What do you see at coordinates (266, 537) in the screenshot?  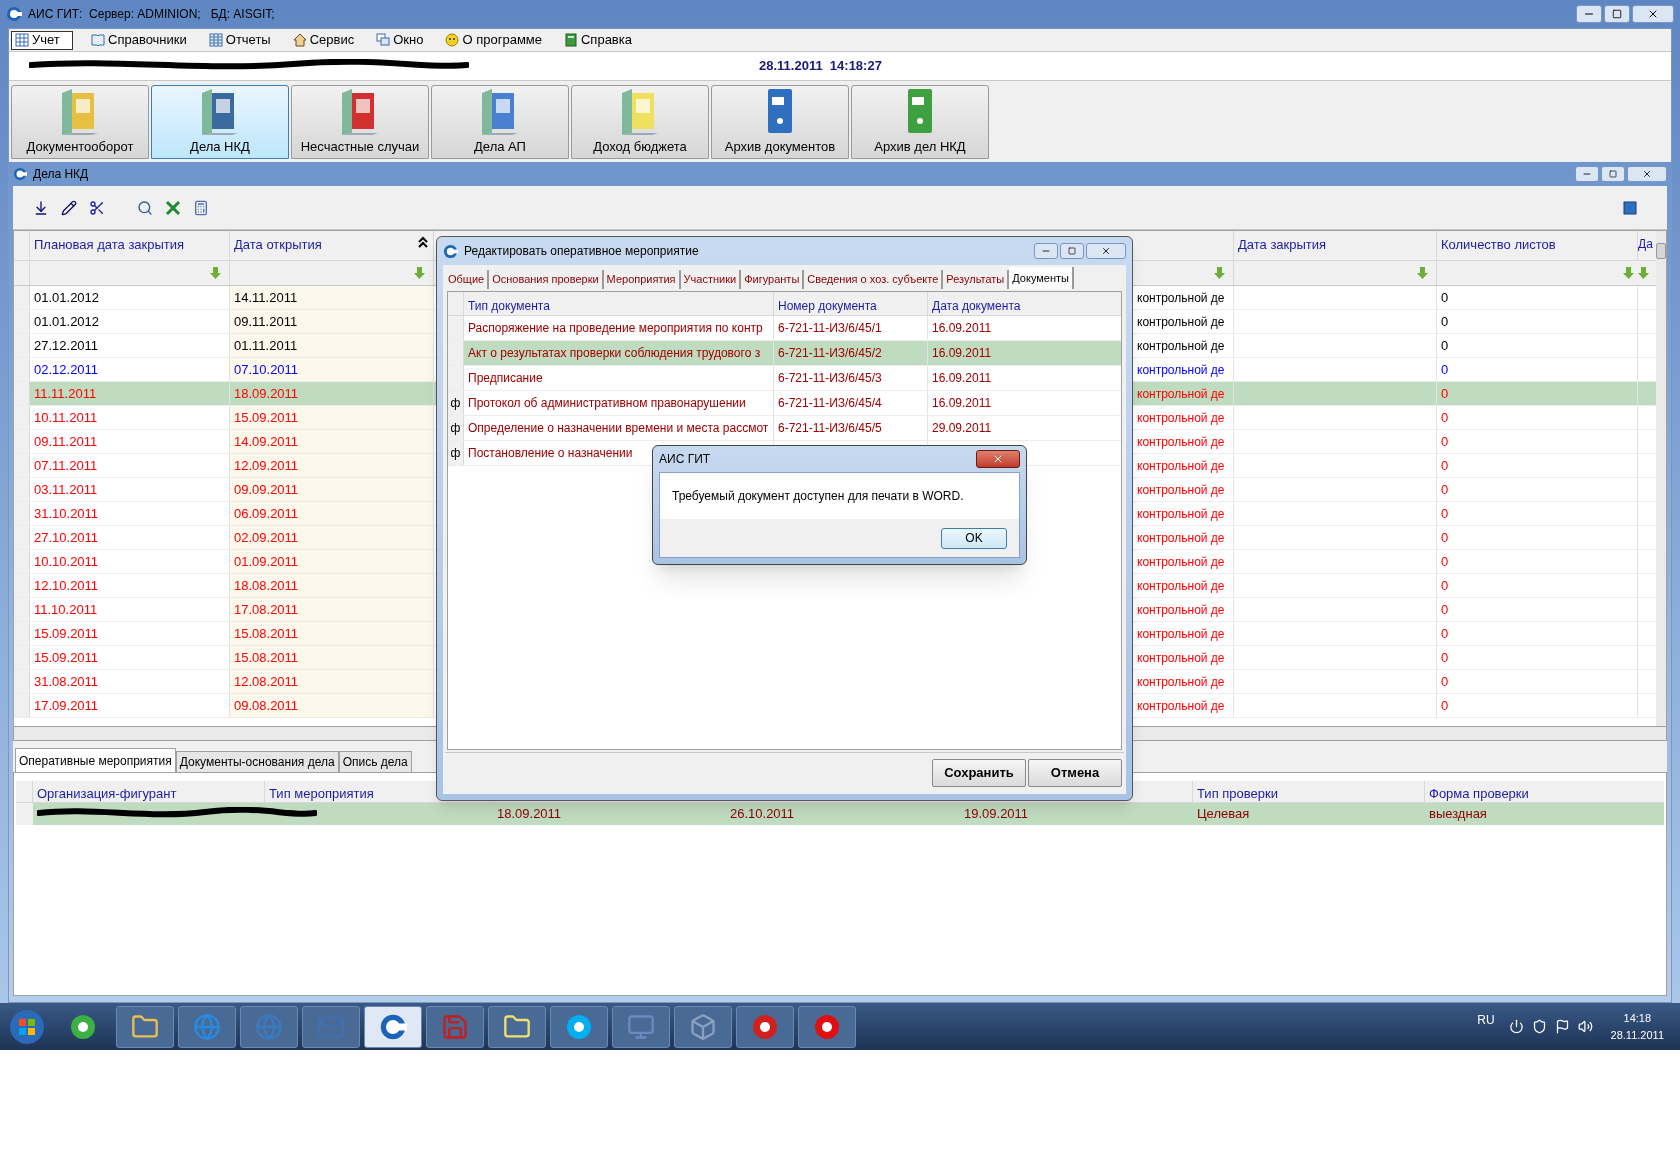 I see `table-cell-text: 02.09.2011` at bounding box center [266, 537].